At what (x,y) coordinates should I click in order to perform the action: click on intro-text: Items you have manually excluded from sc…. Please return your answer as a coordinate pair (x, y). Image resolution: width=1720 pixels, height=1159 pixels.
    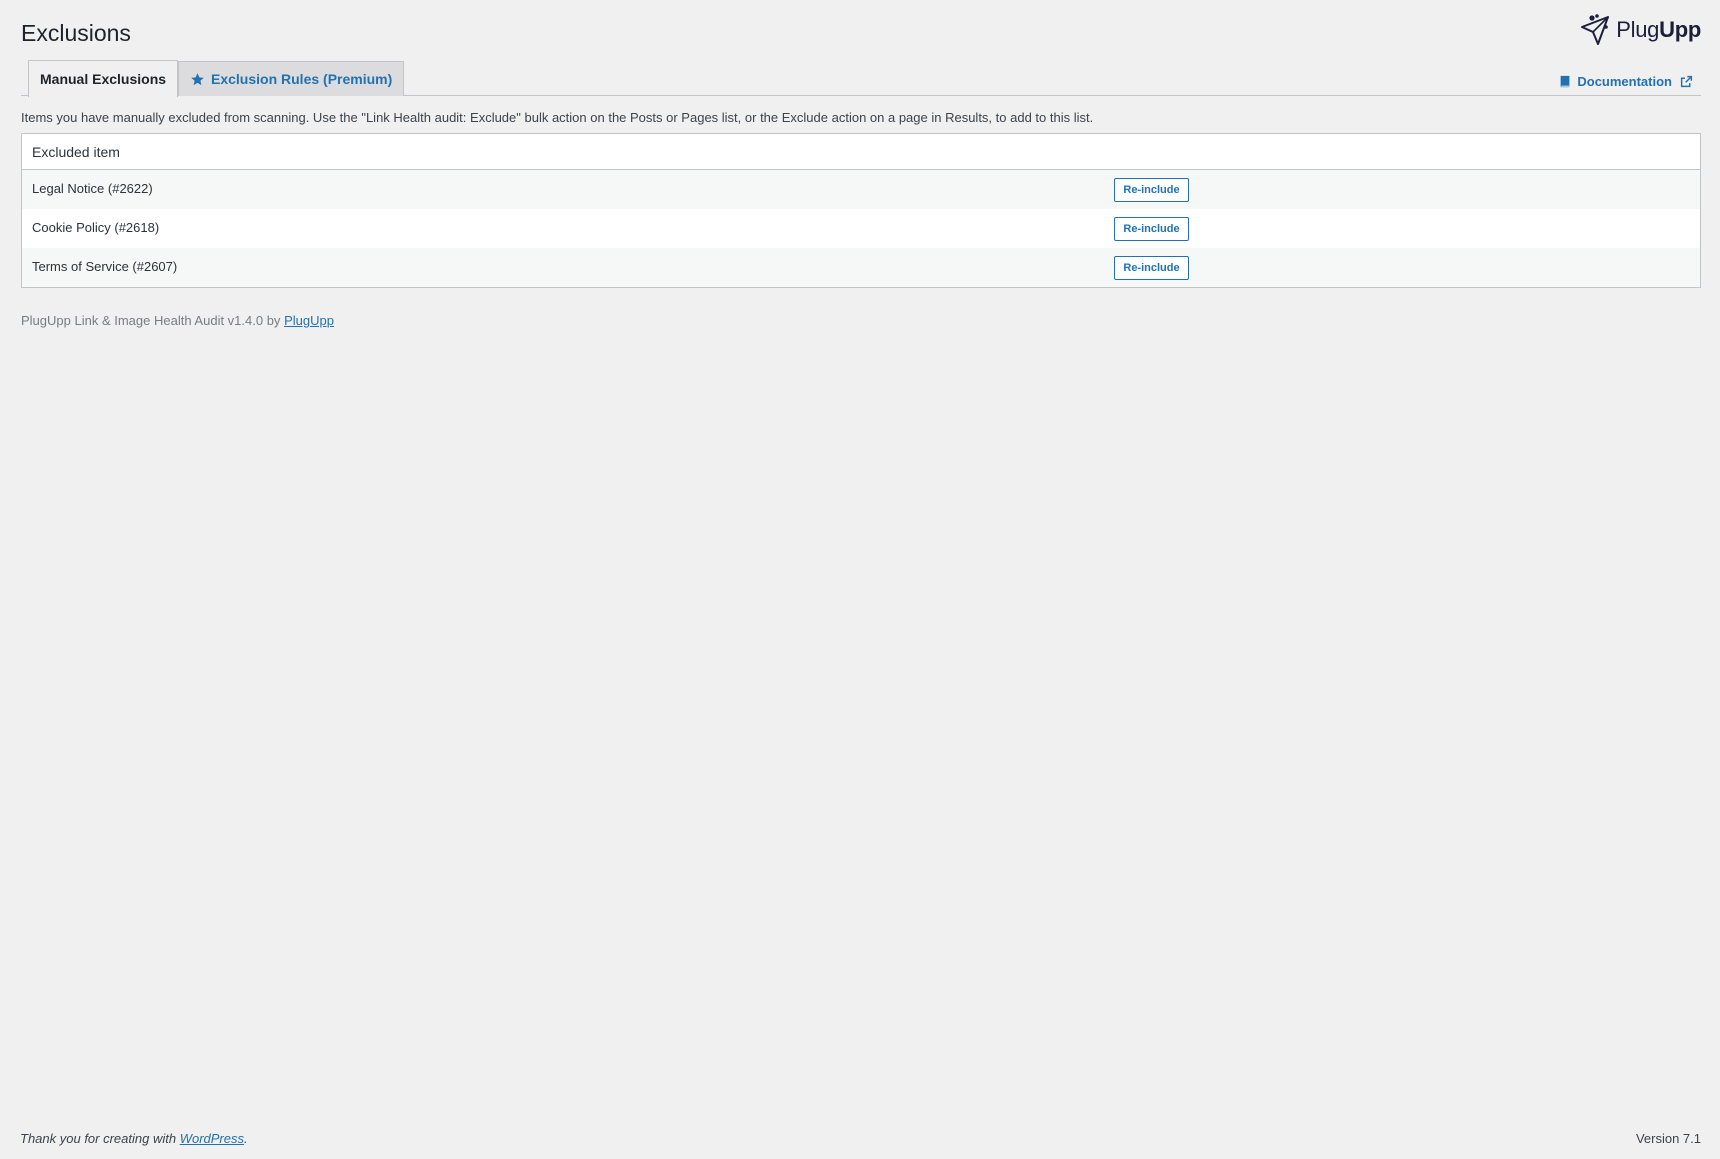
    Looking at the image, I should click on (557, 117).